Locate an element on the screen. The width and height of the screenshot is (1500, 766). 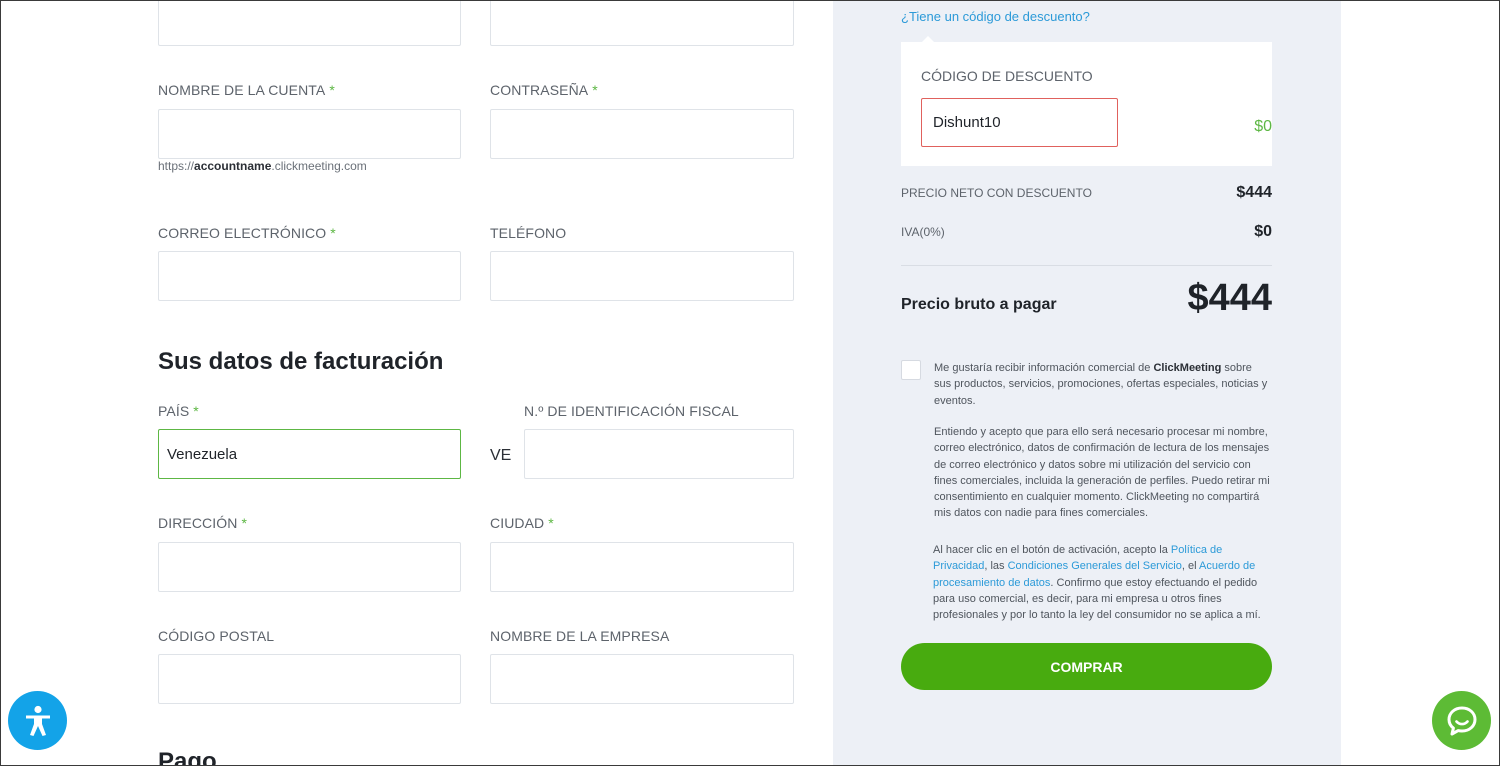
accessibility-button is located at coordinates (37, 720).